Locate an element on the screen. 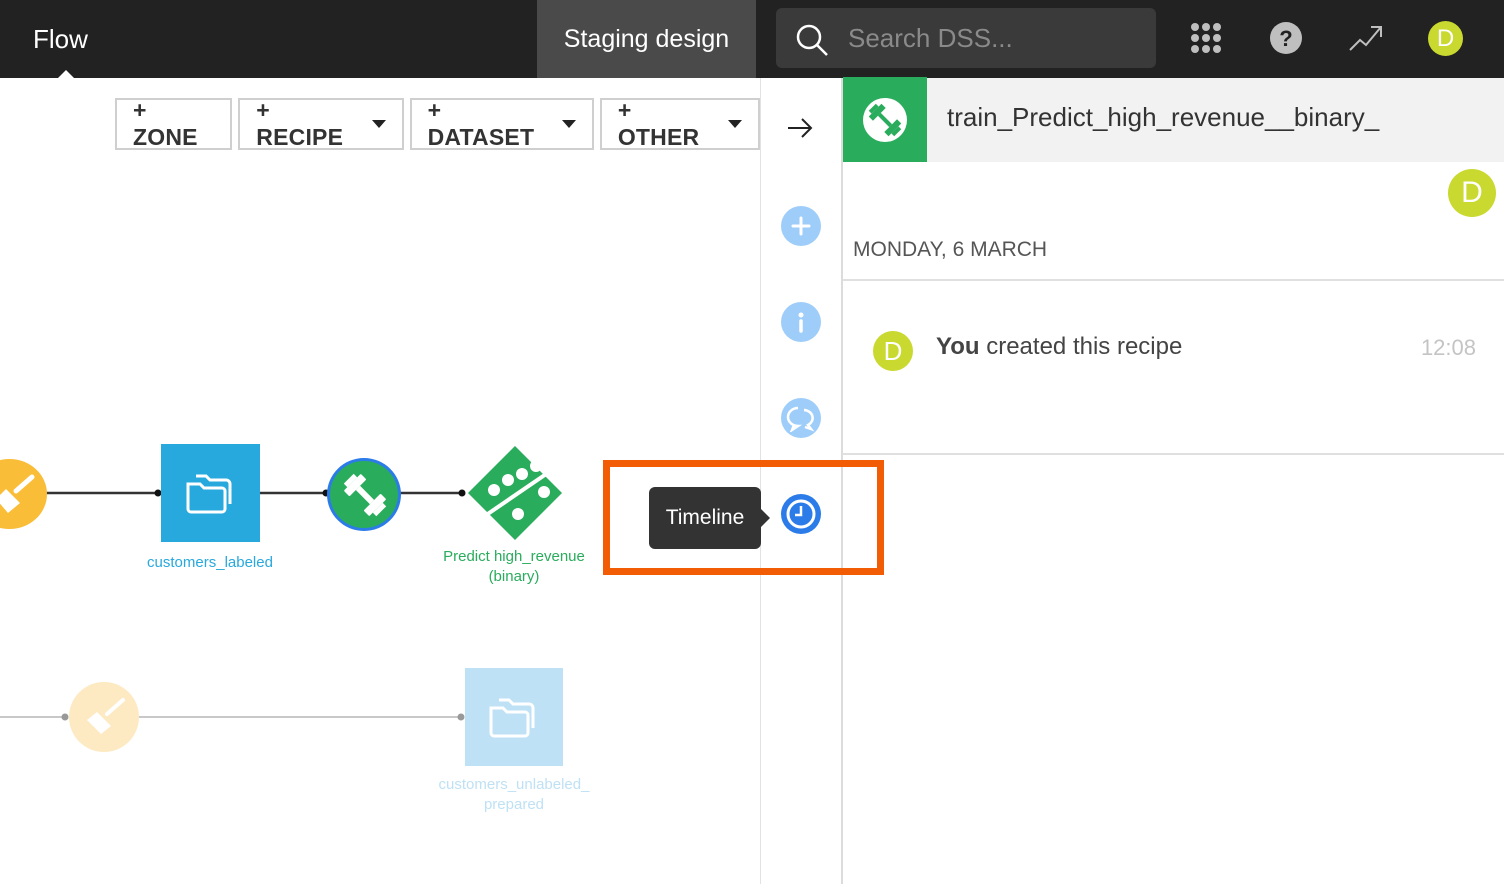 This screenshot has width=1504, height=884. search-box is located at coordinates (966, 38).